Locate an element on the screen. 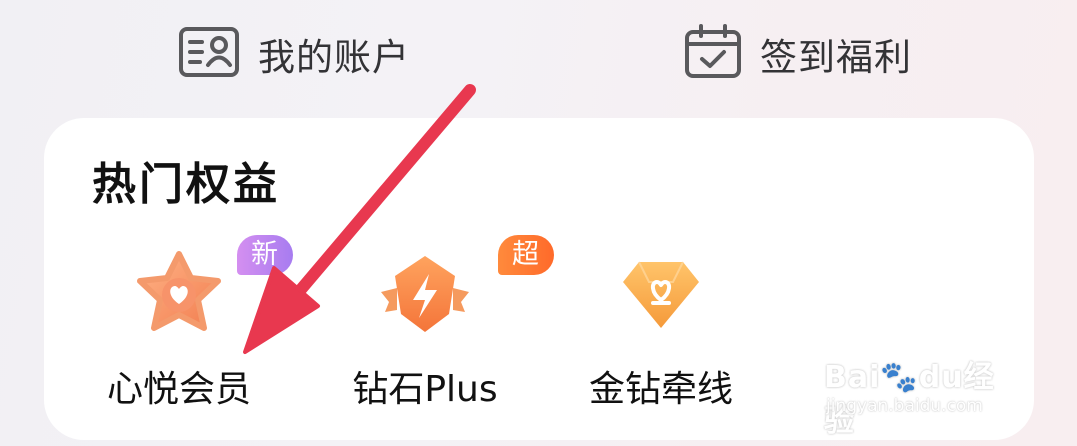 The width and height of the screenshot is (1077, 446). diamond-lightning-icon is located at coordinates (425, 298).